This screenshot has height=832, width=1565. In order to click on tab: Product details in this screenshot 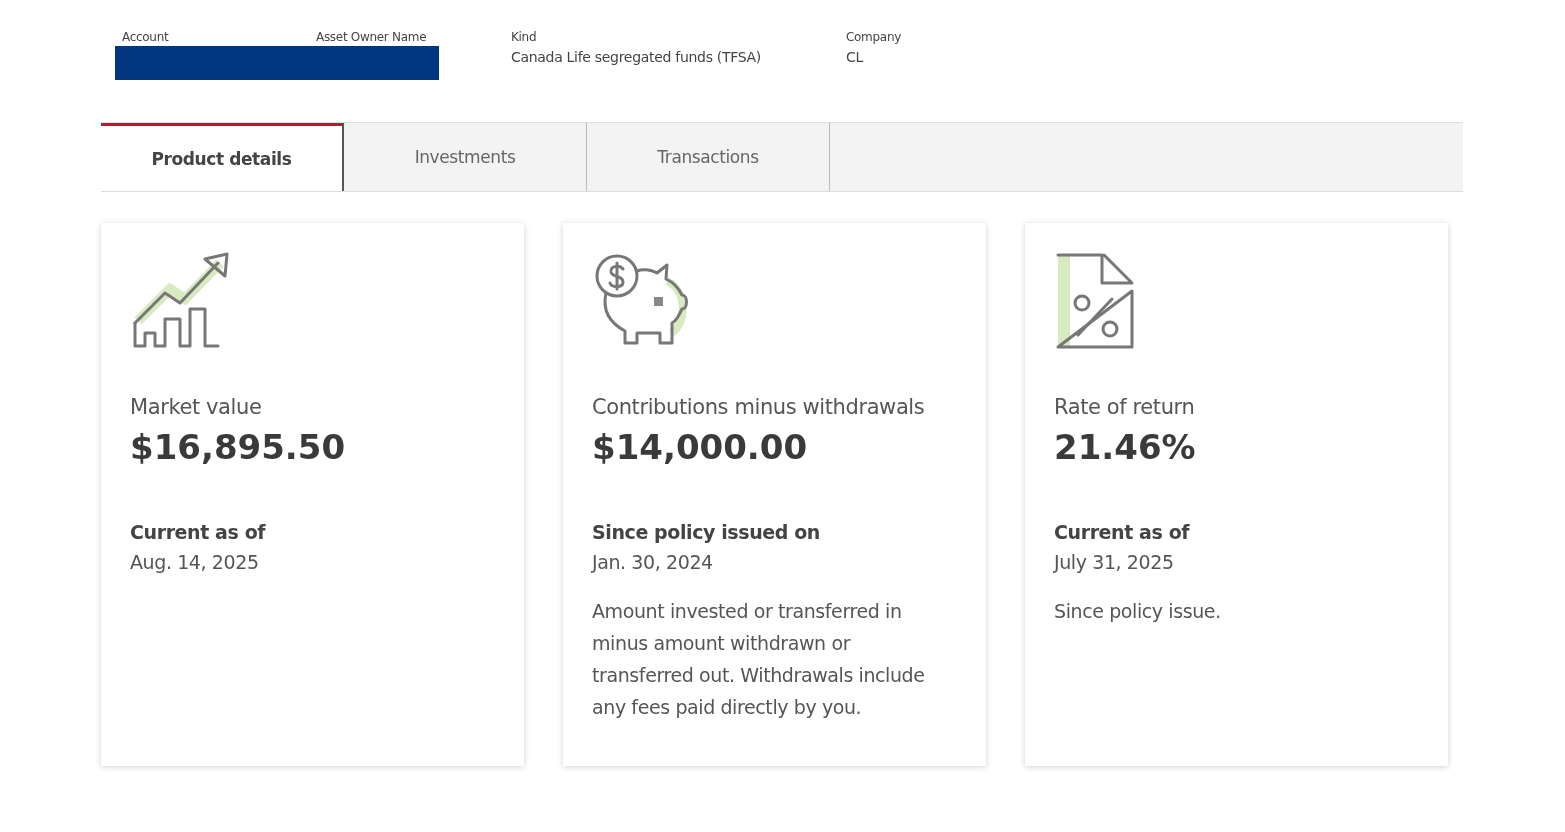, I will do `click(222, 157)`.